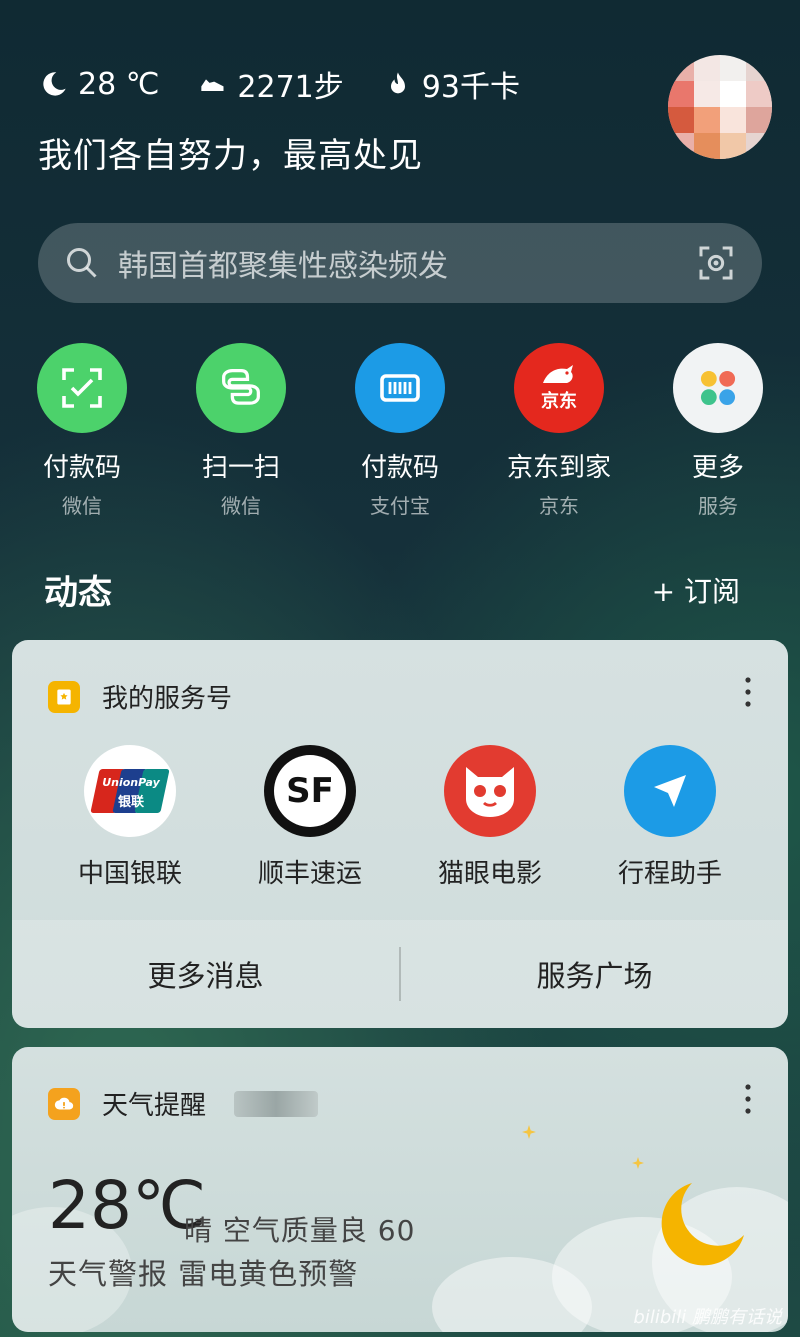 This screenshot has height=1337, width=800. What do you see at coordinates (205, 974) in the screenshot?
I see `more-messages-button: 更多消息` at bounding box center [205, 974].